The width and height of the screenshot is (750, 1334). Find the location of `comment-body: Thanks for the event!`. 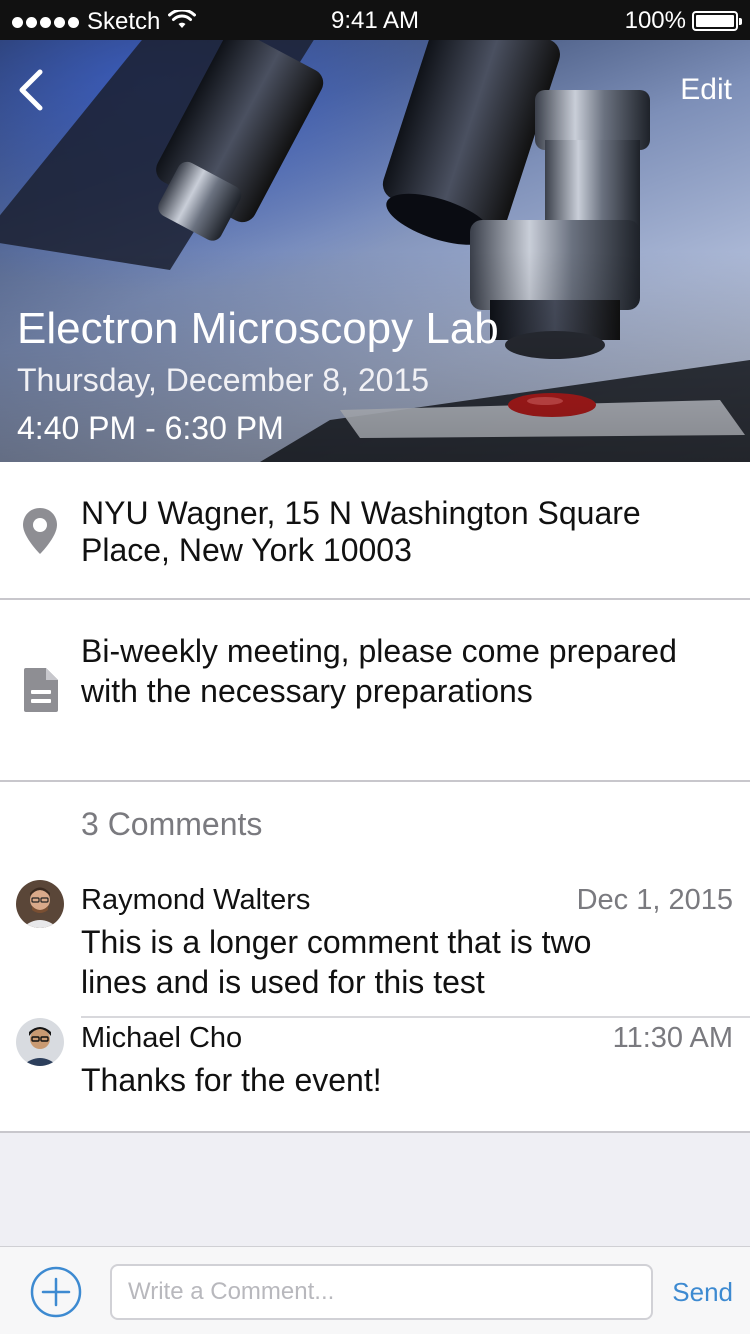

comment-body: Thanks for the event! is located at coordinates (375, 1080).